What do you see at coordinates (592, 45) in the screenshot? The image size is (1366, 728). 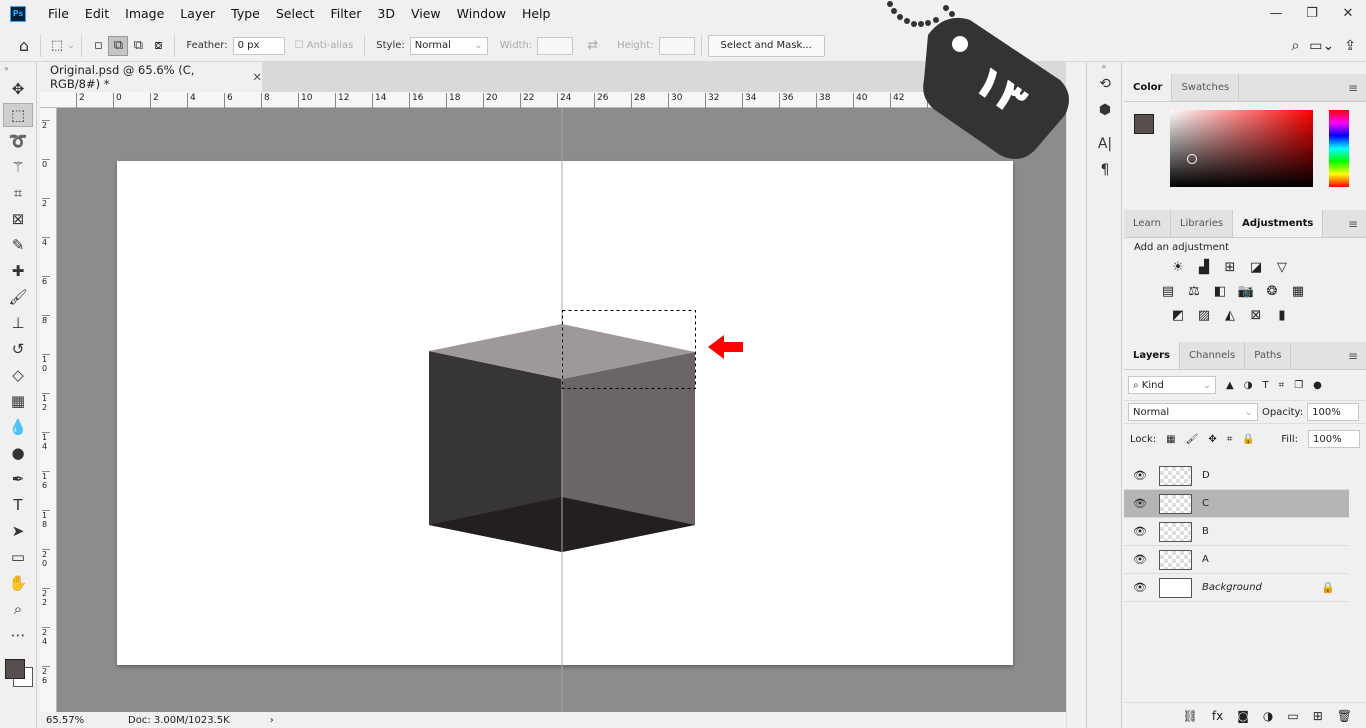 I see `swap-icon: ⇄` at bounding box center [592, 45].